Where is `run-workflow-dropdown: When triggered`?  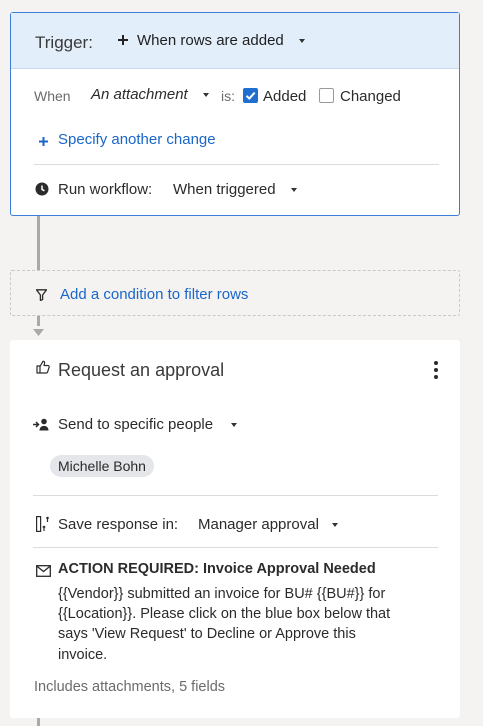
run-workflow-dropdown: When triggered is located at coordinates (224, 189).